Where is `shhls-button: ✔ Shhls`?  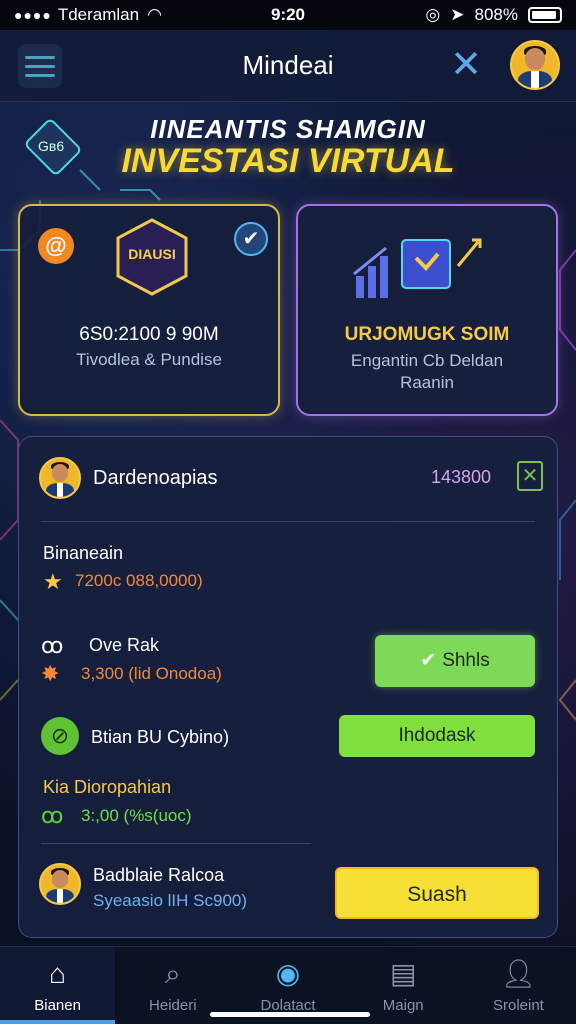
shhls-button: ✔ Shhls is located at coordinates (455, 661).